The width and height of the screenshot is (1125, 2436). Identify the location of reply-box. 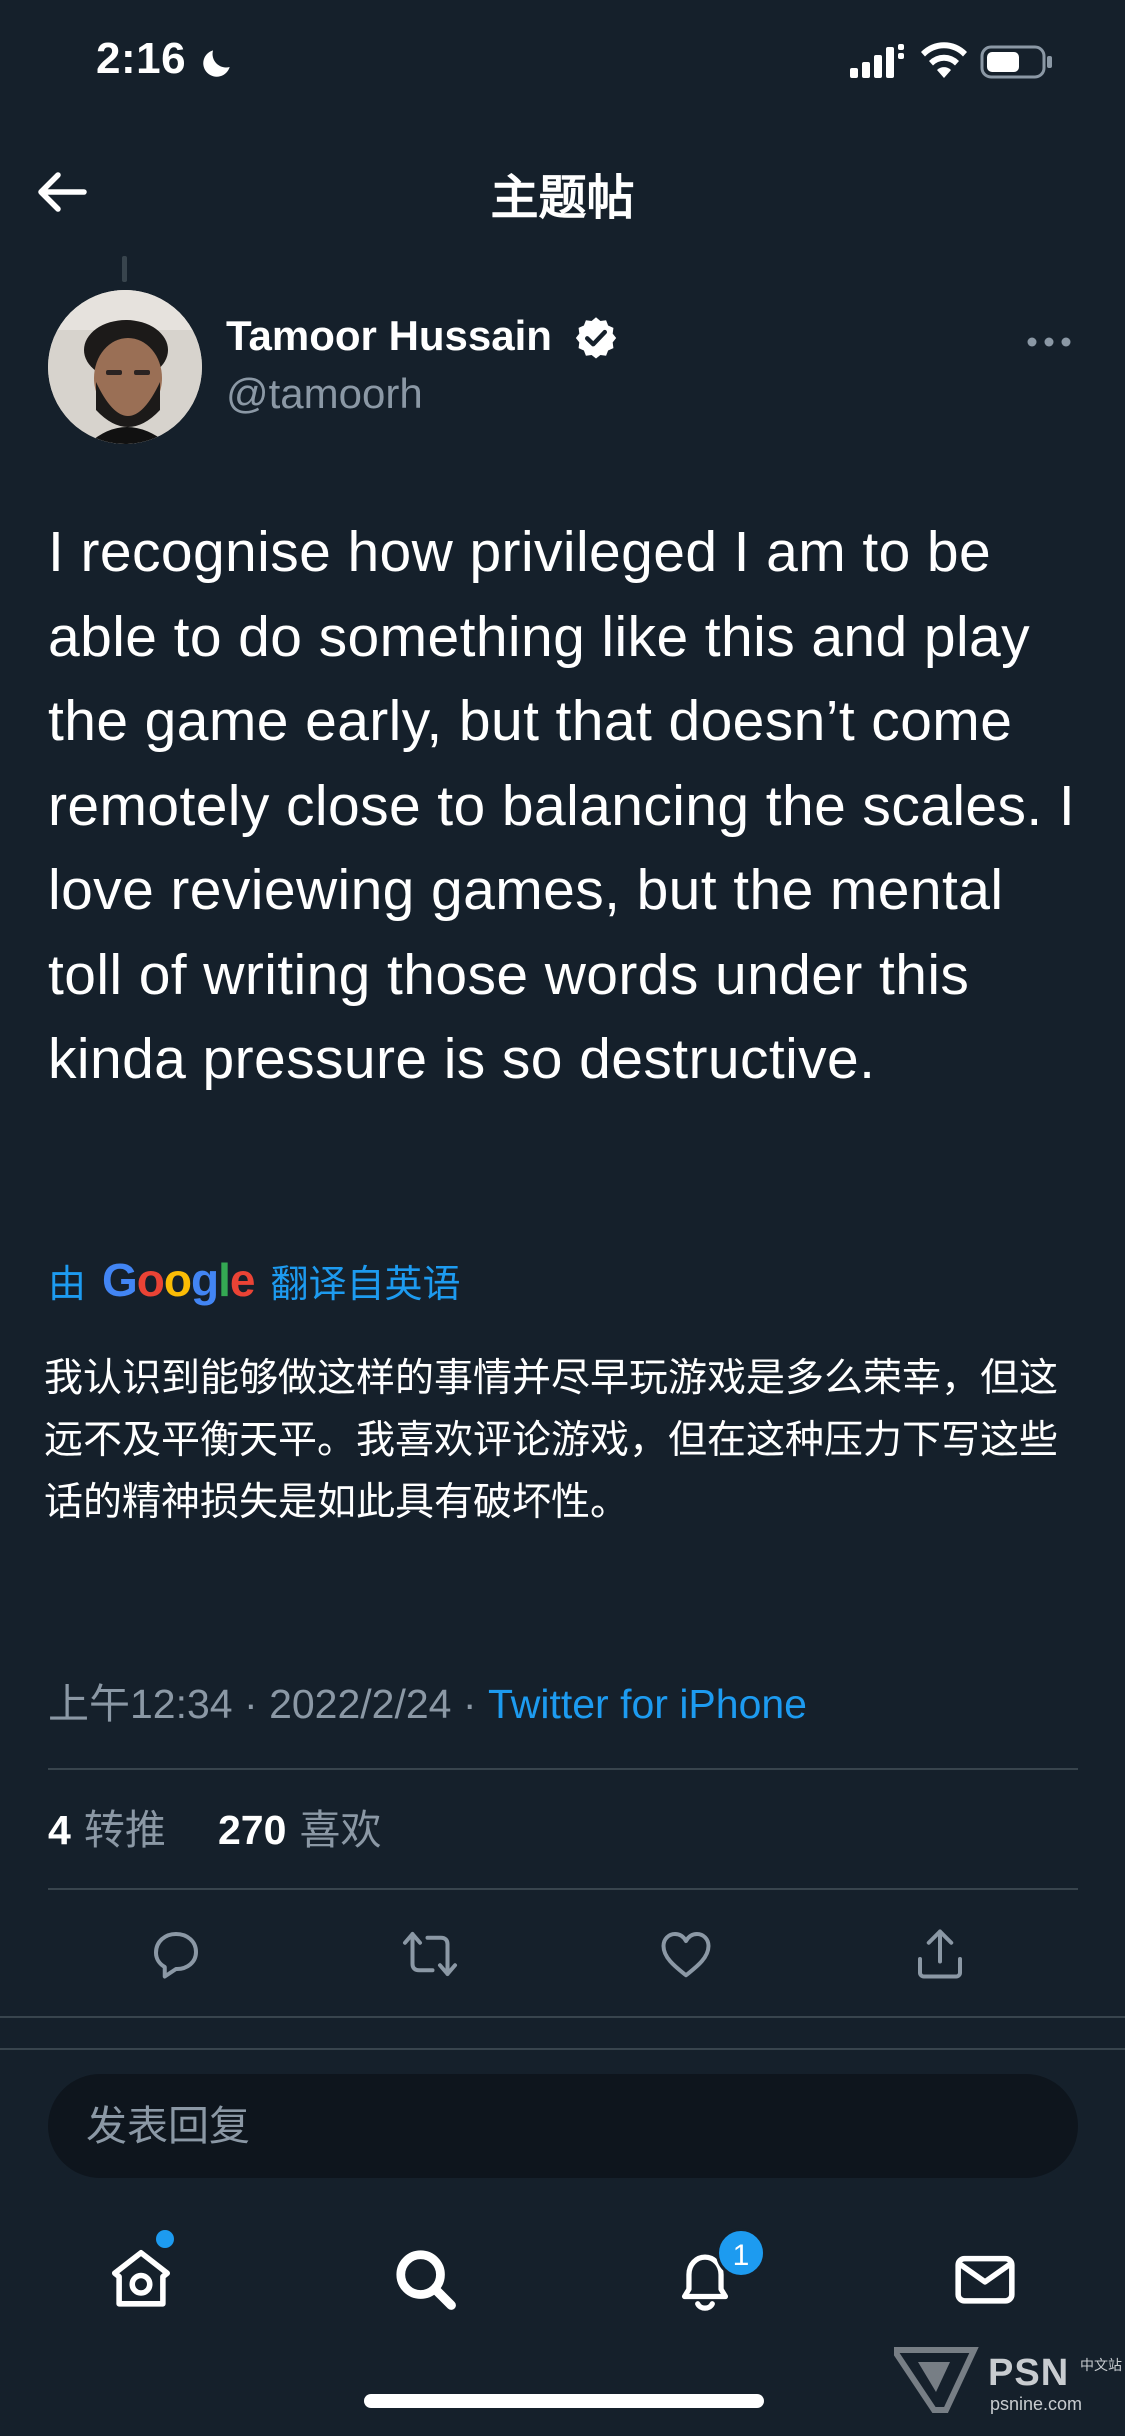
(563, 2126).